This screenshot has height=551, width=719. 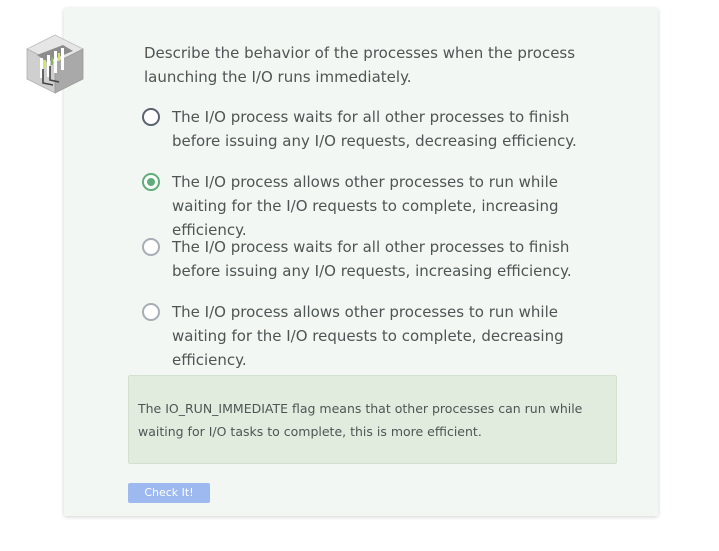 What do you see at coordinates (169, 493) in the screenshot?
I see `check-it-button: Check It!` at bounding box center [169, 493].